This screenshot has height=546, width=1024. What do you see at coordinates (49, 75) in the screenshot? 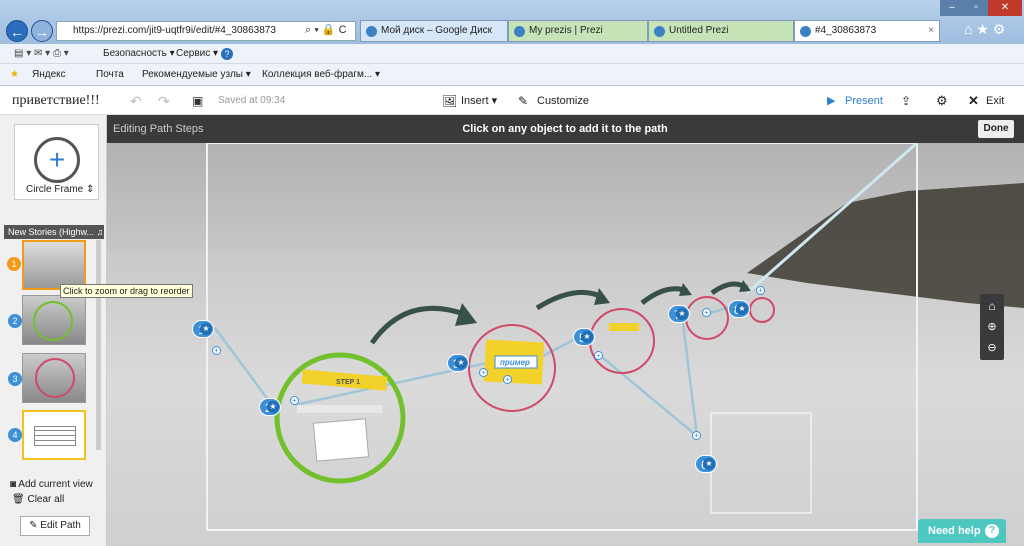
I see `fav-yandex: Яндекс` at bounding box center [49, 75].